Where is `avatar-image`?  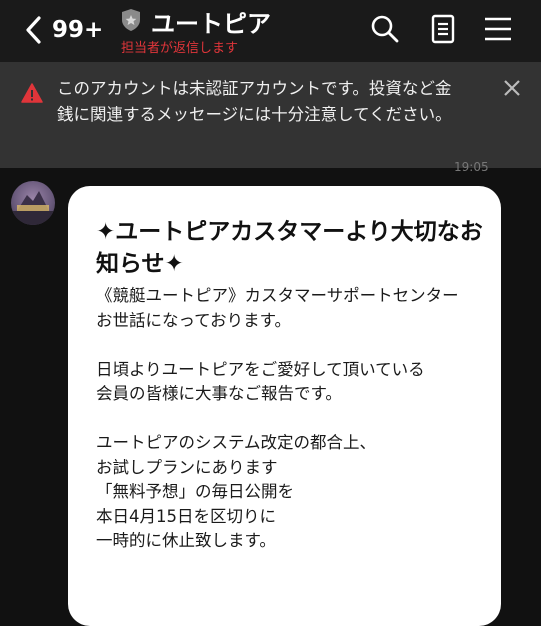 avatar-image is located at coordinates (33, 208).